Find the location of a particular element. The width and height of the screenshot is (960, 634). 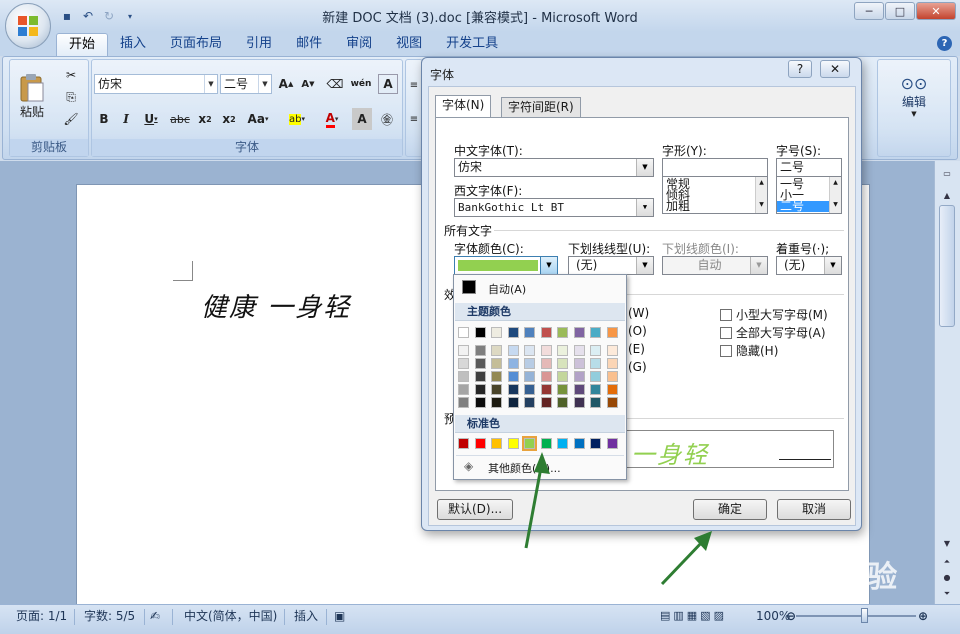

change-case-icon: Aa ▾ is located at coordinates (258, 119).